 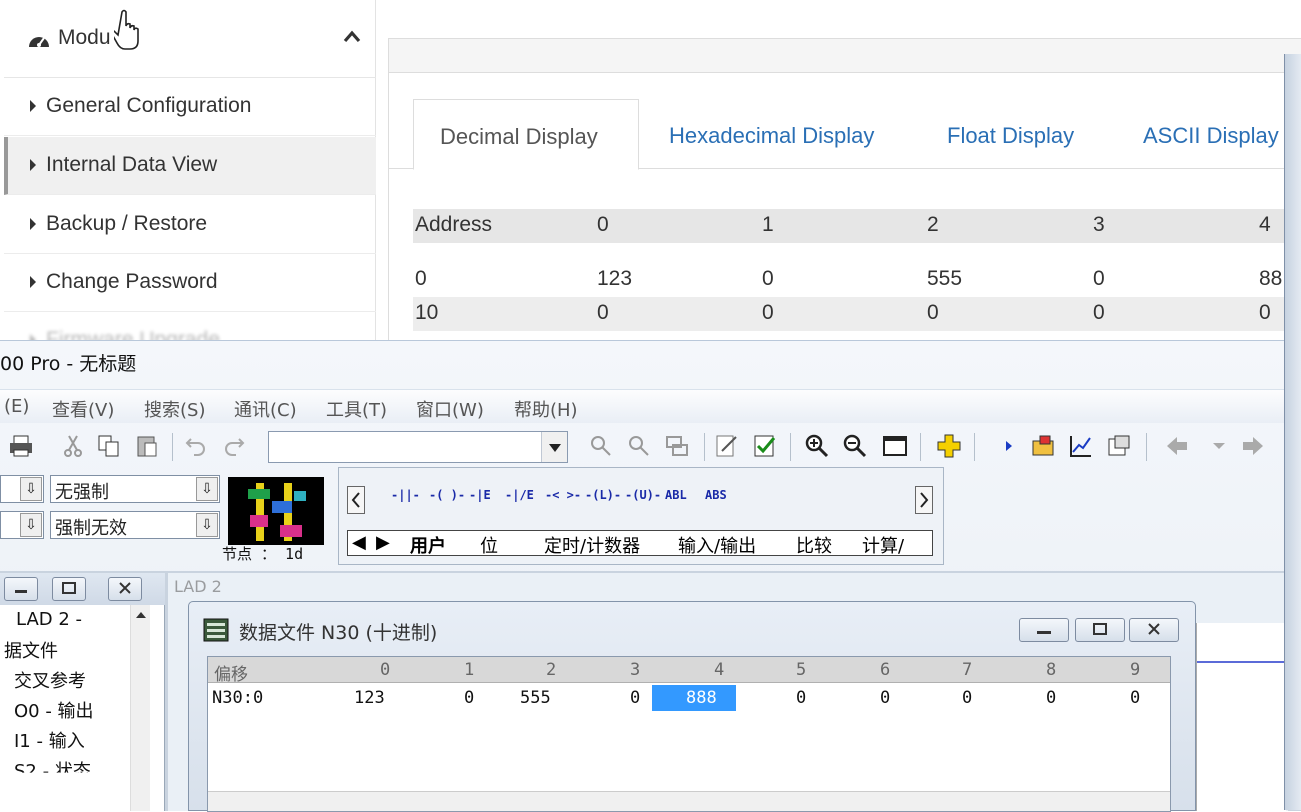 What do you see at coordinates (190, 39) in the screenshot?
I see `sidebar-section-header: Modu` at bounding box center [190, 39].